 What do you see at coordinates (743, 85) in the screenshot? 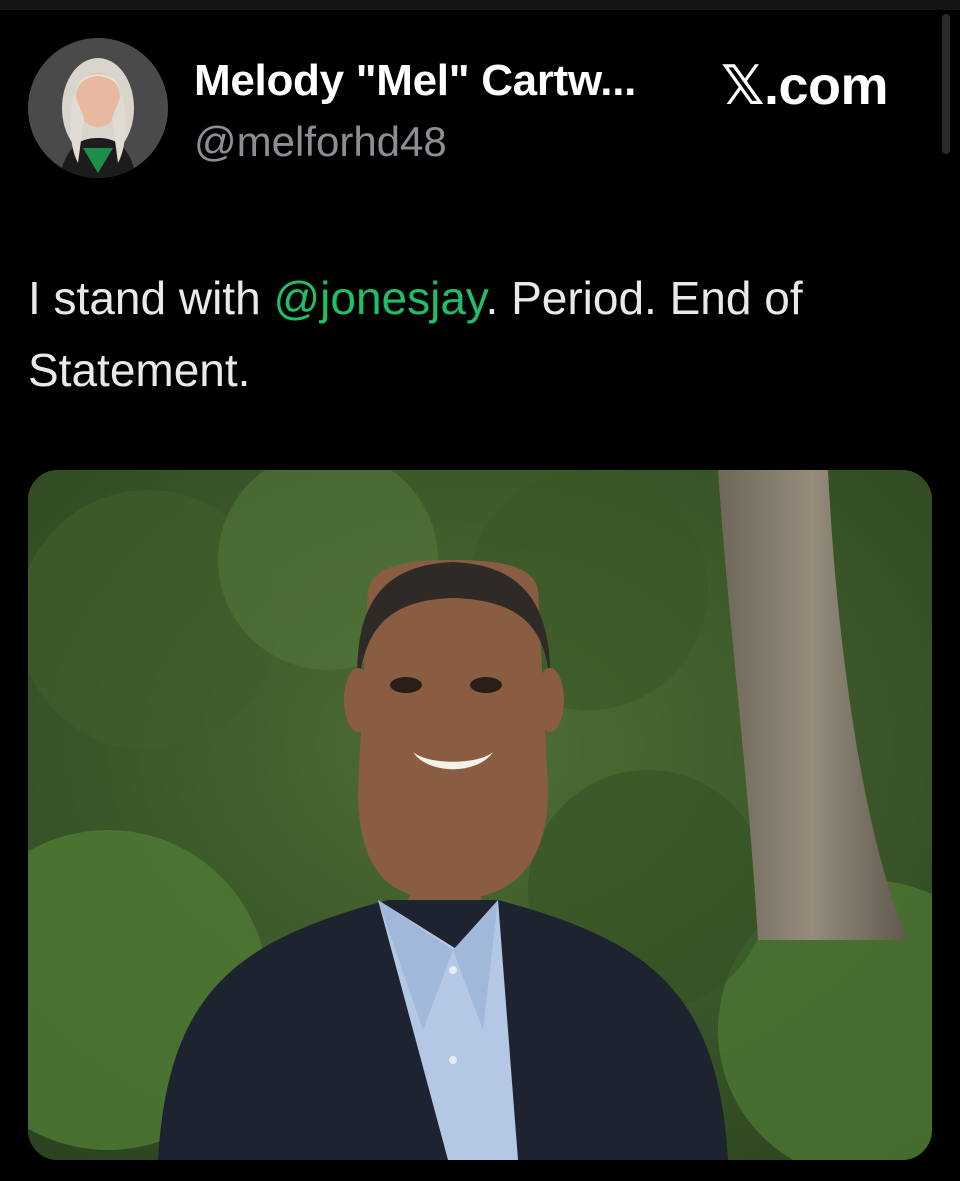
I see `x-logo-icon: 𝕏` at bounding box center [743, 85].